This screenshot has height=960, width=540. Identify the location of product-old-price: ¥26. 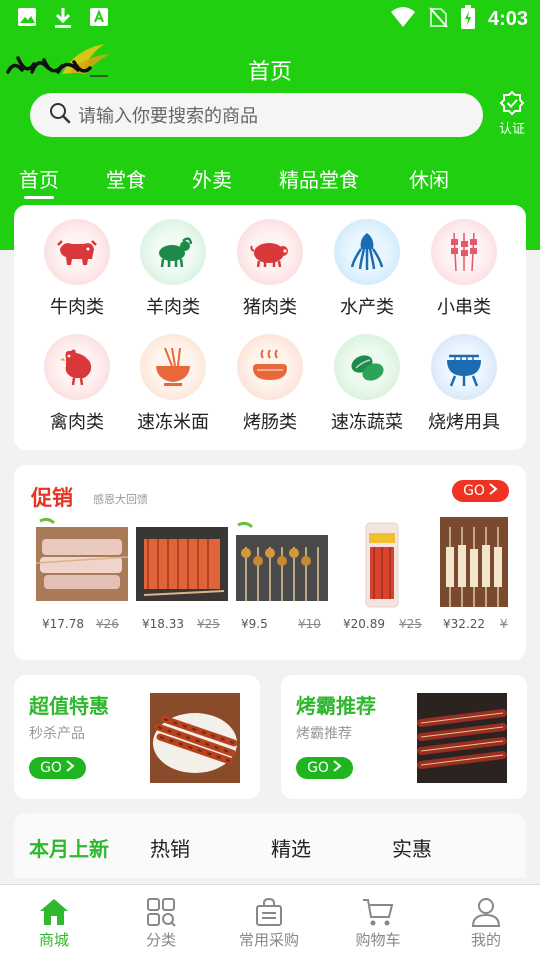
(107, 624).